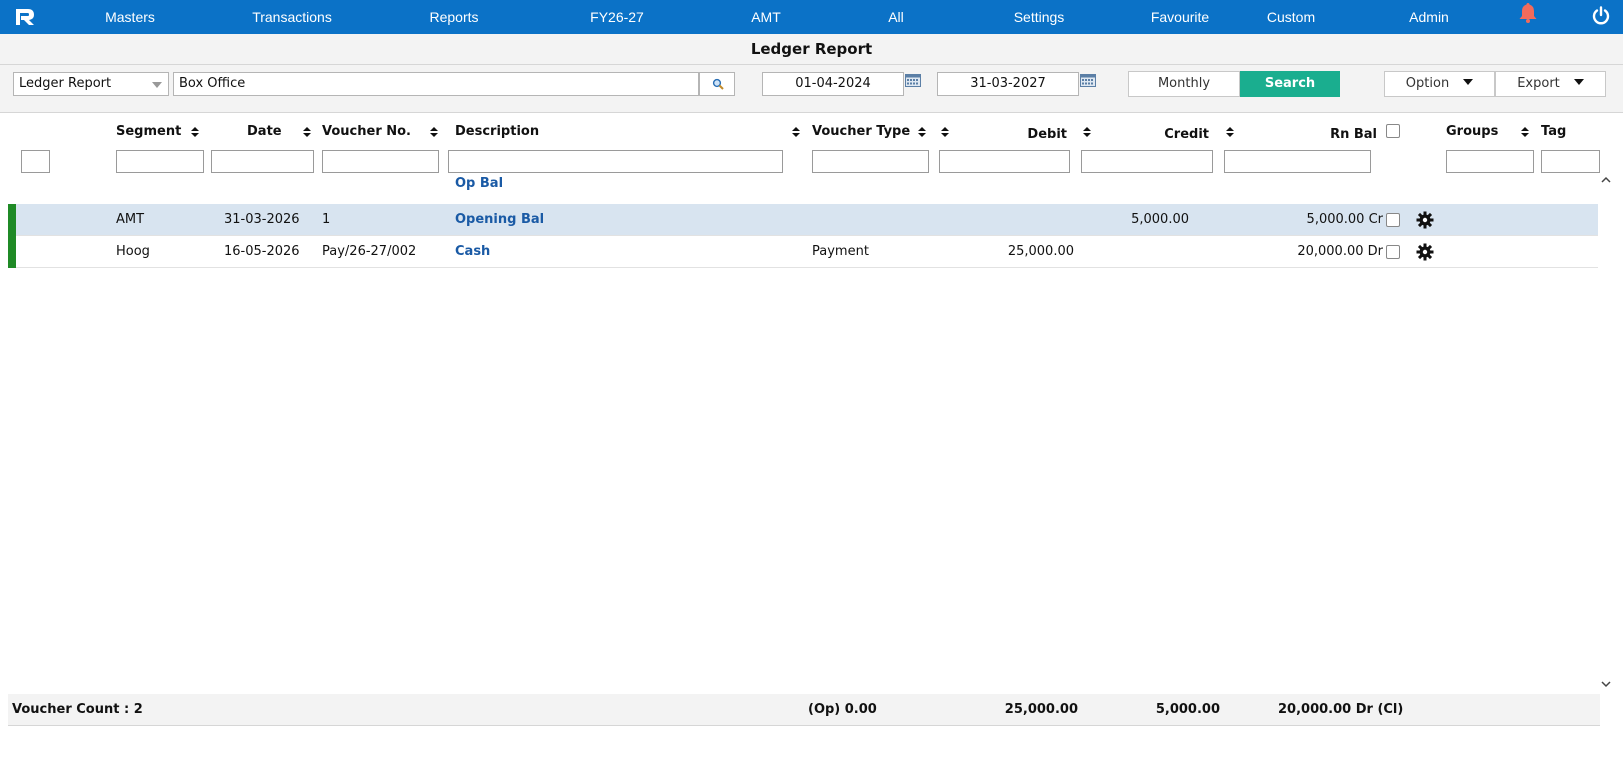 The image size is (1623, 761). Describe the element at coordinates (264, 131) in the screenshot. I see `col-header-date: Date` at that location.